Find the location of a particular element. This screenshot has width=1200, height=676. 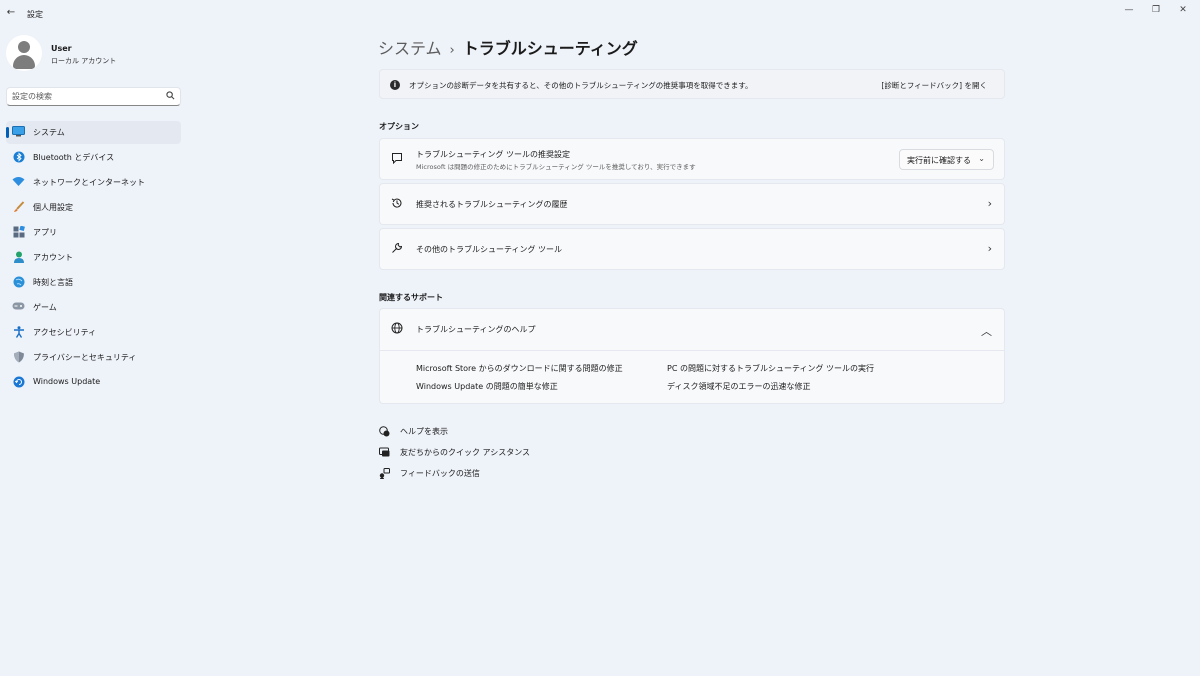

sidebar-item-label: アクセシビリティ is located at coordinates (65, 332).